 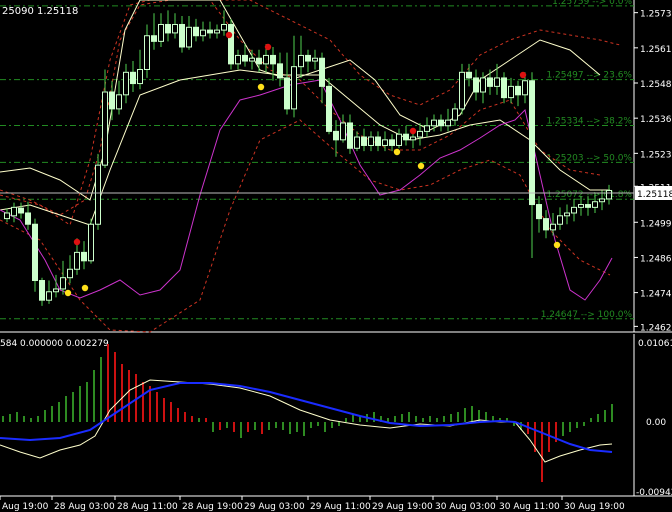 What do you see at coordinates (656, 15) in the screenshot?
I see `price-axis-label: 1.25735` at bounding box center [656, 15].